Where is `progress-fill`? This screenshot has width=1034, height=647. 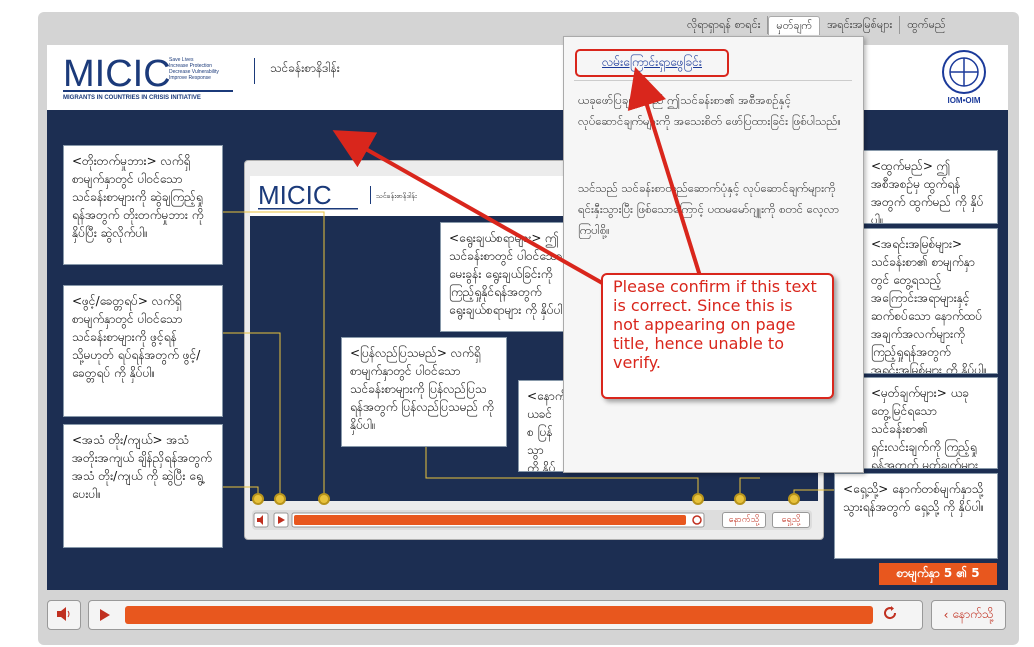 progress-fill is located at coordinates (499, 615).